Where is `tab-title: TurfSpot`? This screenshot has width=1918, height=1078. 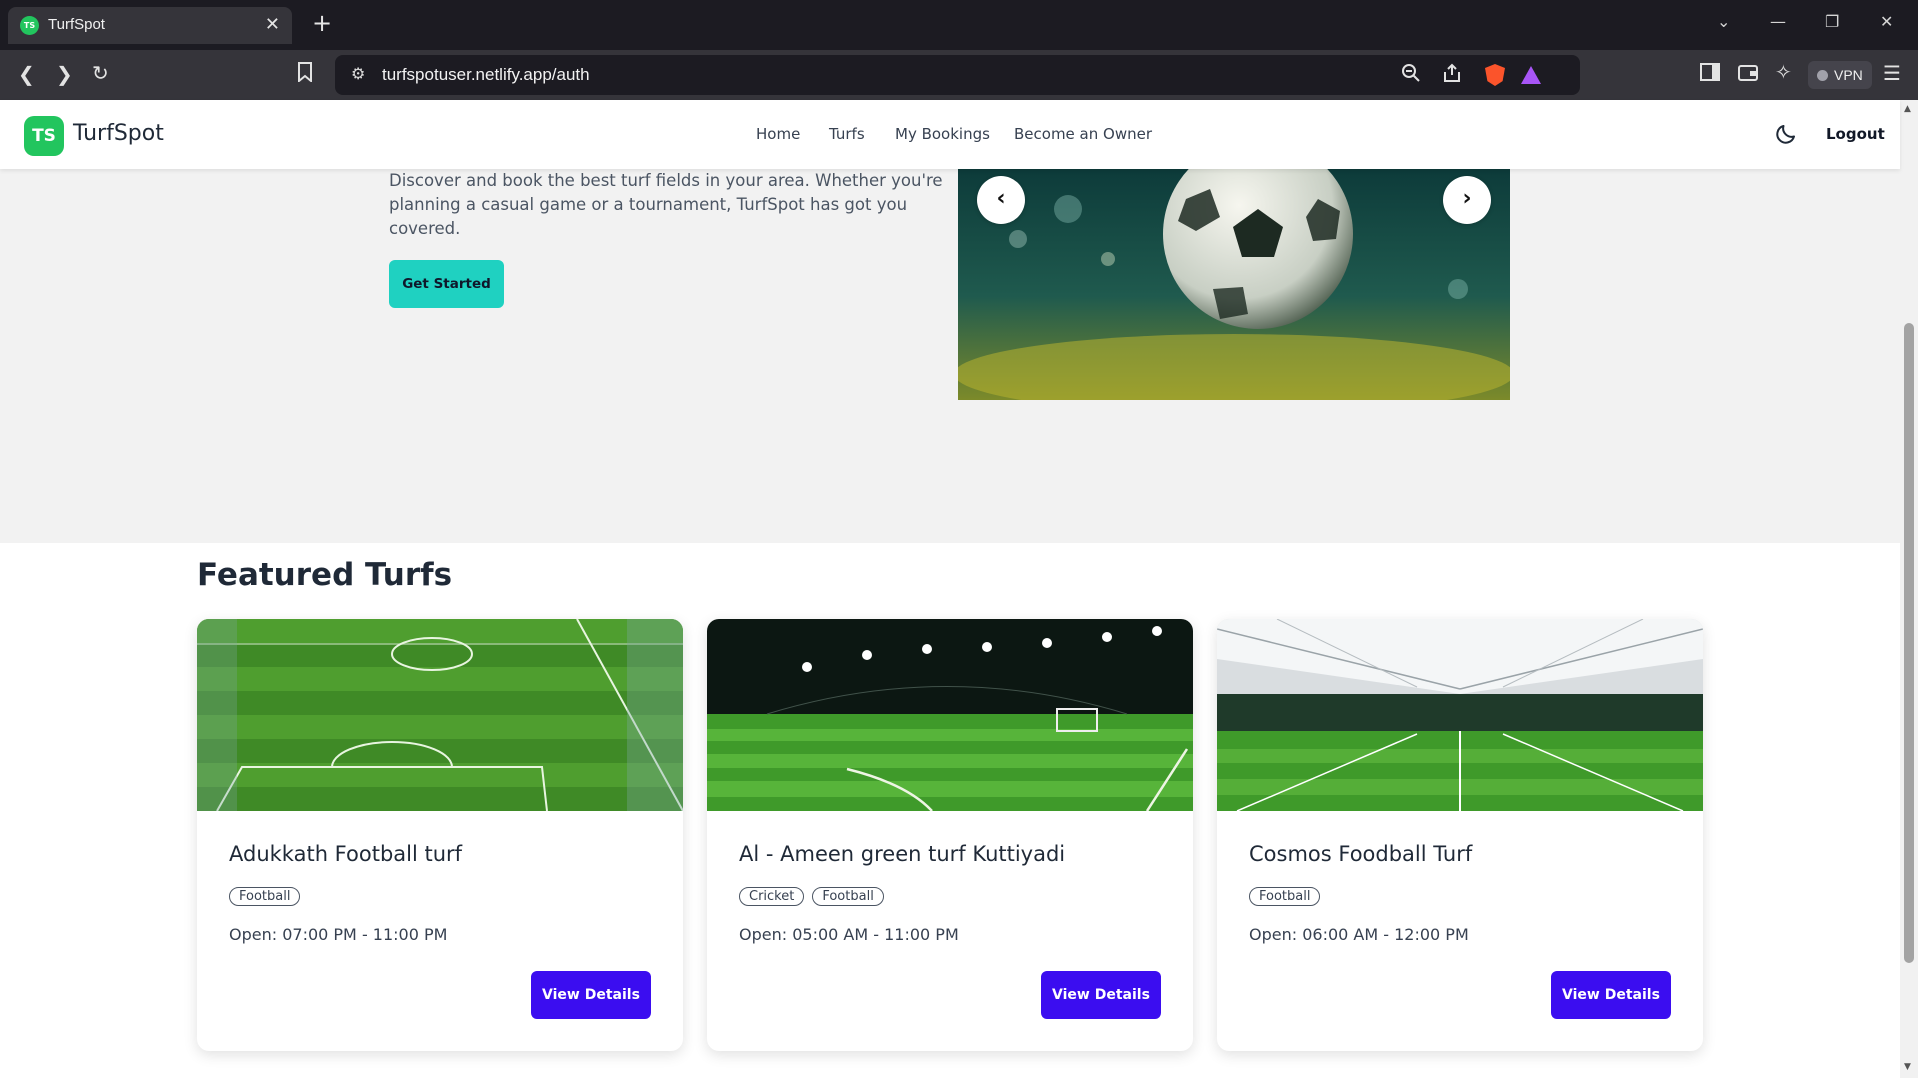 tab-title: TurfSpot is located at coordinates (76, 24).